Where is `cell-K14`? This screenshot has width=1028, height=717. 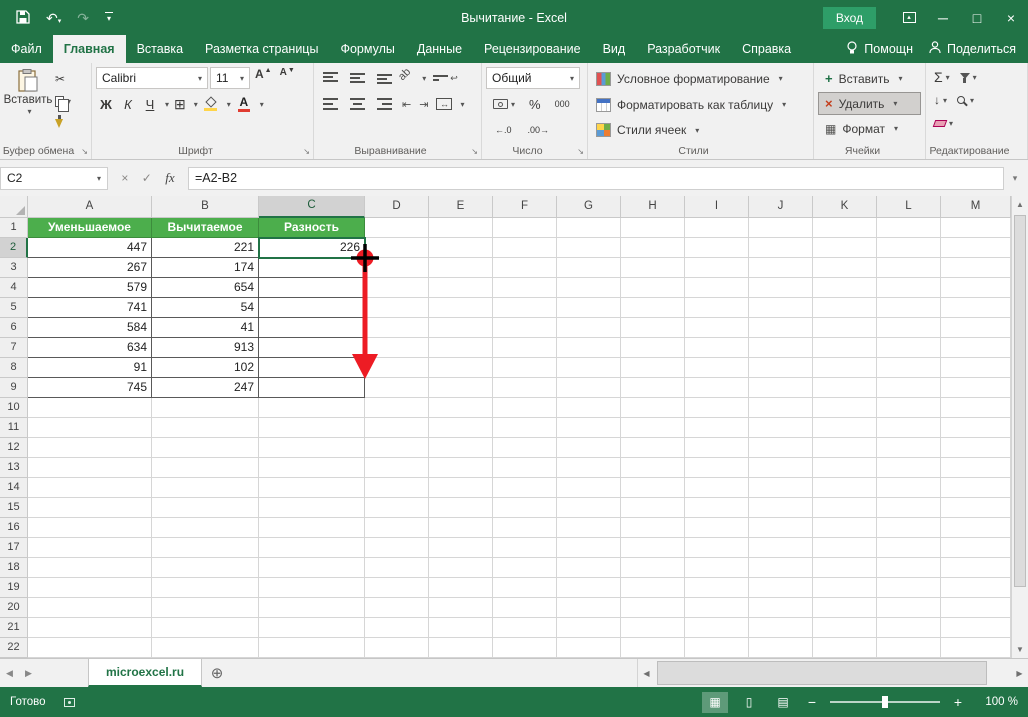
cell-K14 is located at coordinates (845, 488).